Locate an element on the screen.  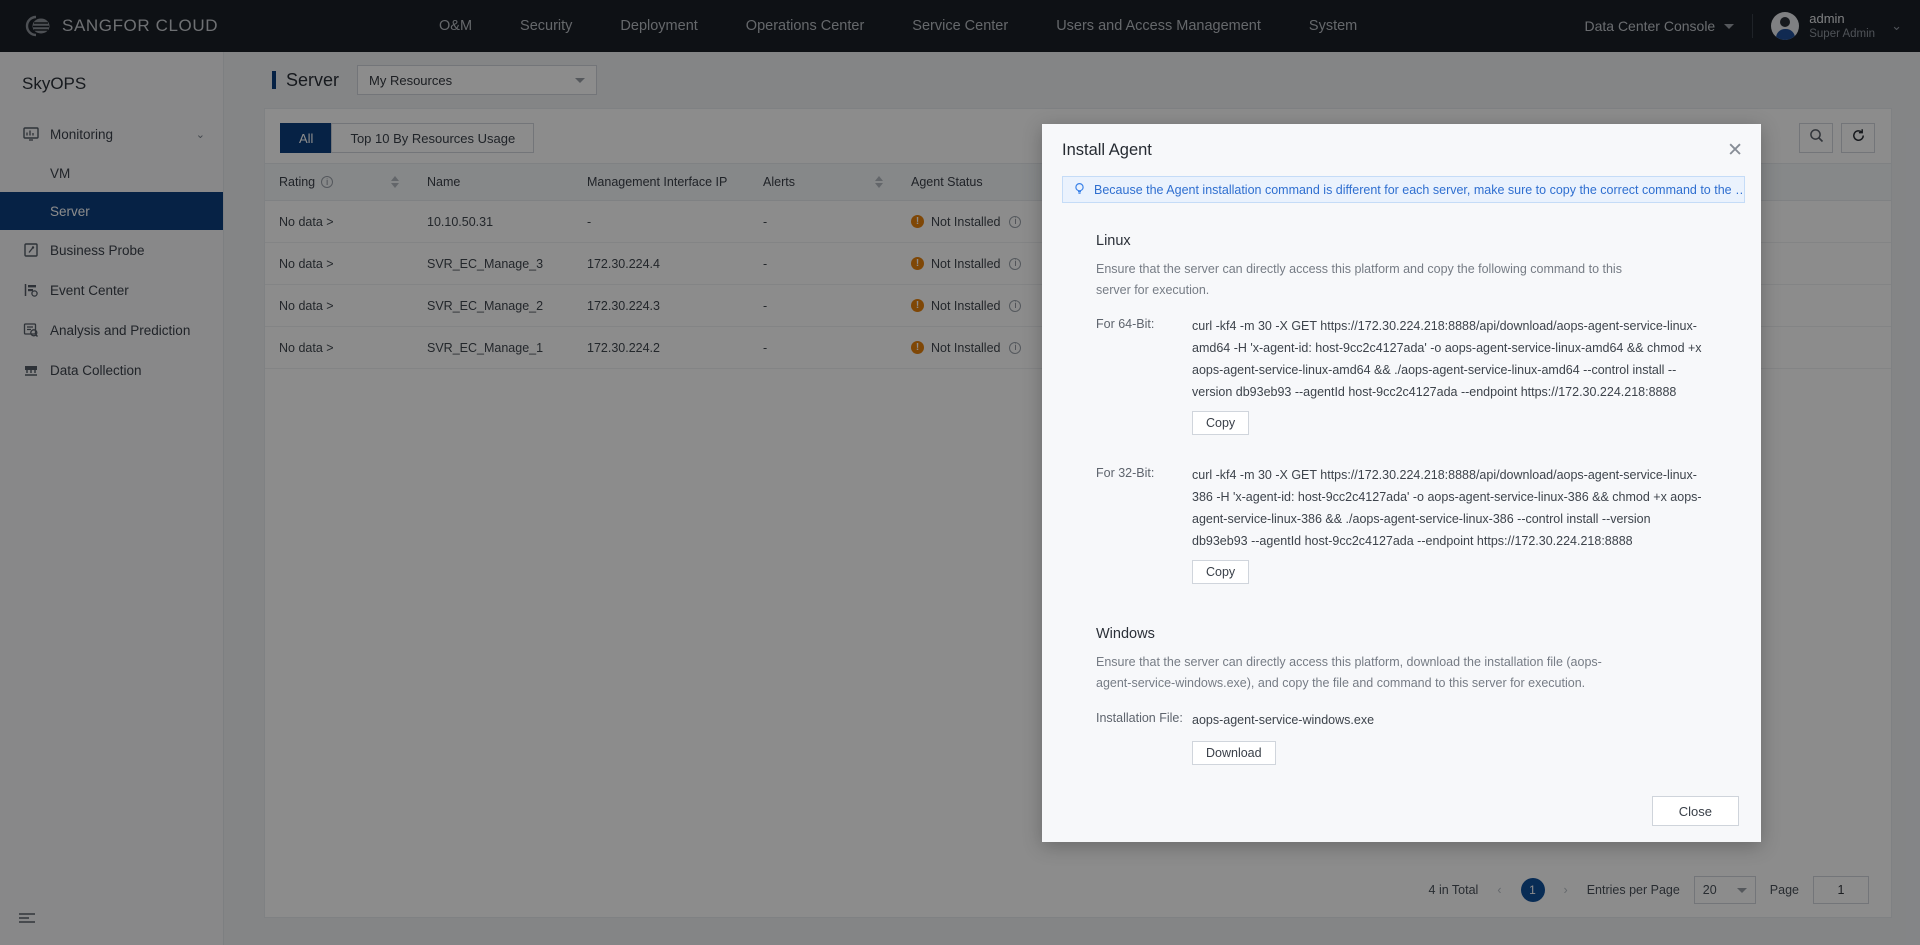
windows-section-heading: Windows is located at coordinates (1125, 634).